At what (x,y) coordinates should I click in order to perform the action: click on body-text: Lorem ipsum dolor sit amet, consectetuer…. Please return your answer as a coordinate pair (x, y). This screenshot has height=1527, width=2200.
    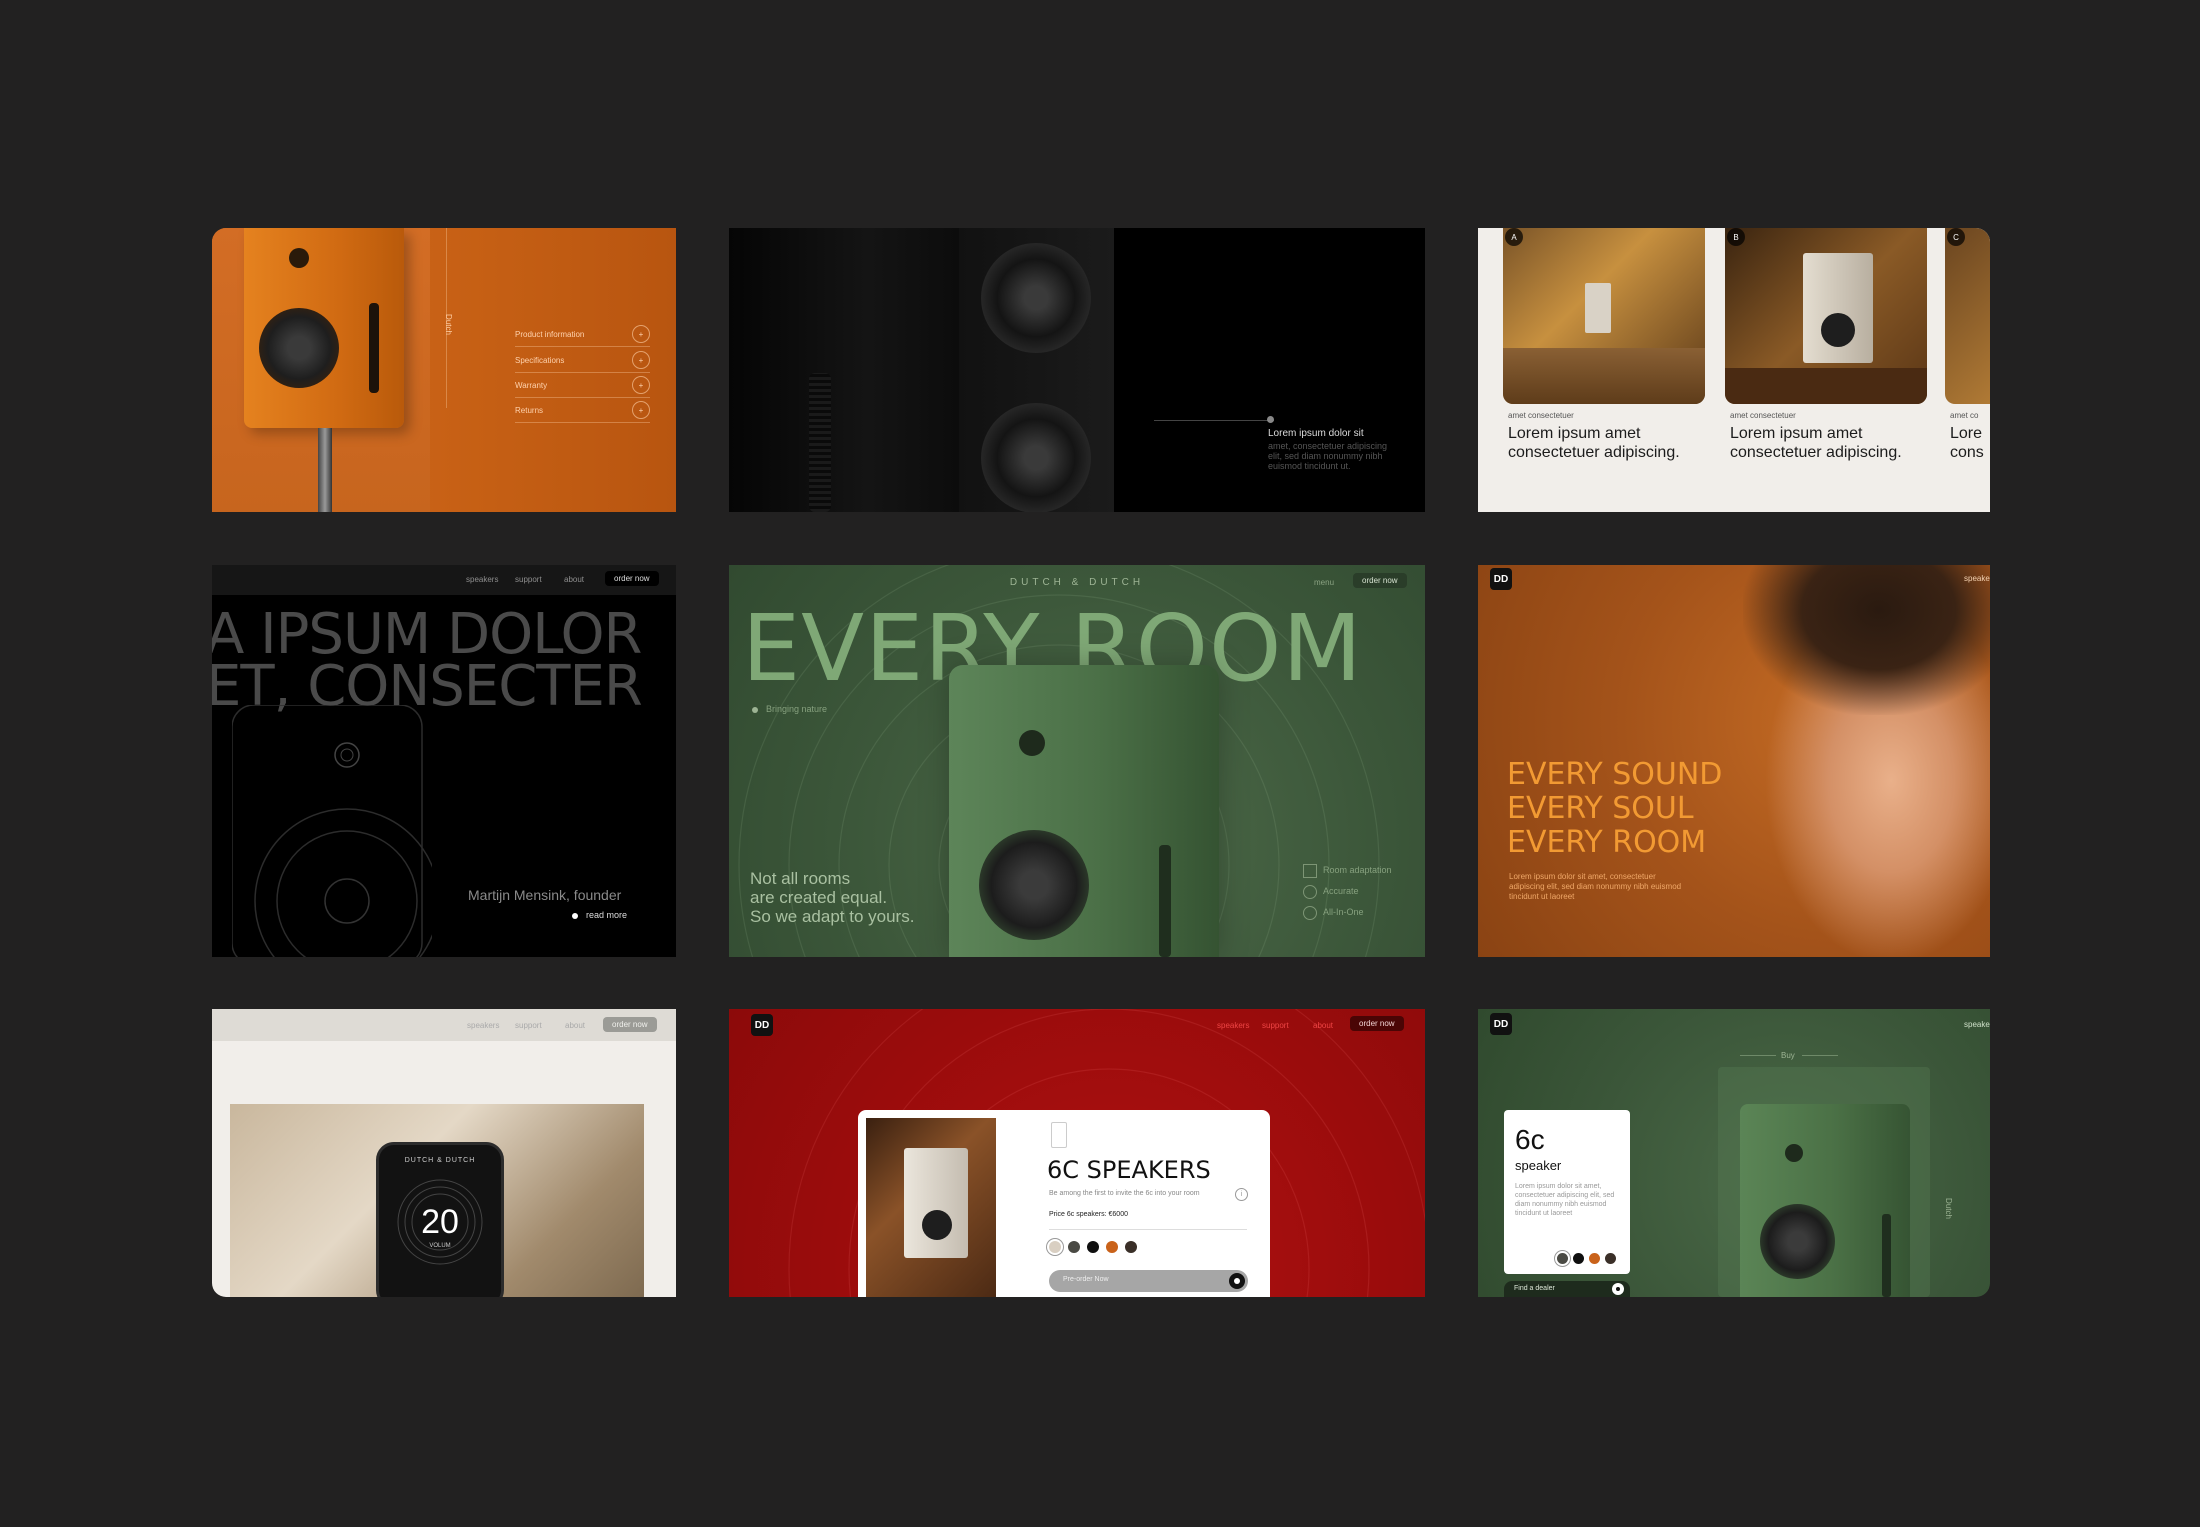
    Looking at the image, I should click on (1595, 886).